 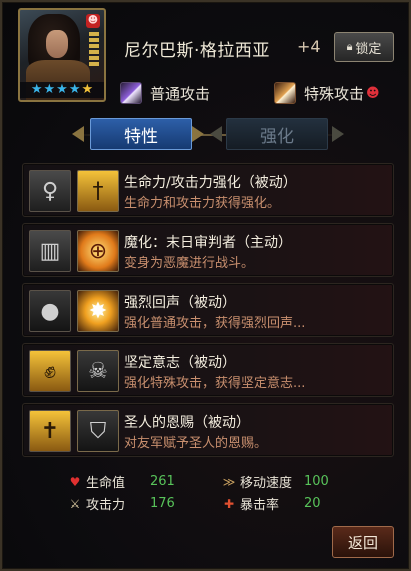 What do you see at coordinates (98, 371) in the screenshot?
I see `mask-icon: ☠` at bounding box center [98, 371].